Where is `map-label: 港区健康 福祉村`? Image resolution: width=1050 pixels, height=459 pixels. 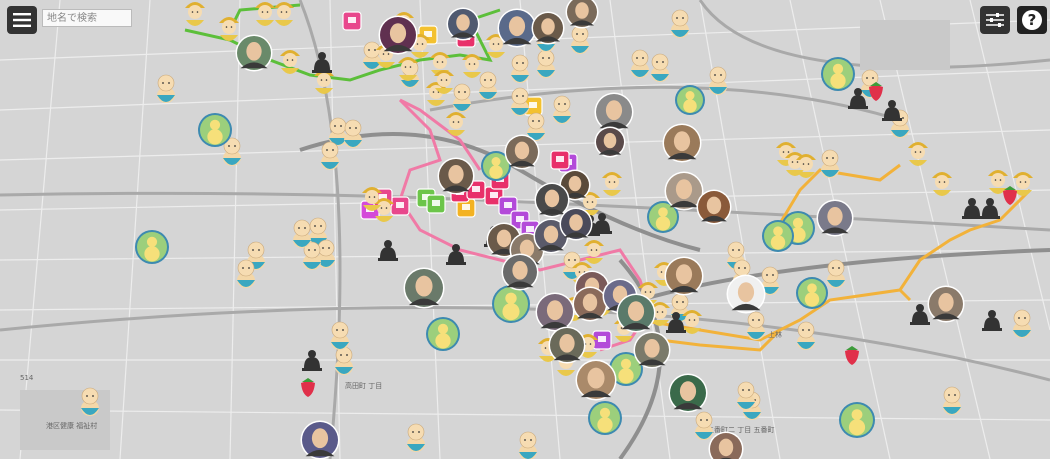
map-label: 港区健康 福祉村 is located at coordinates (71, 425).